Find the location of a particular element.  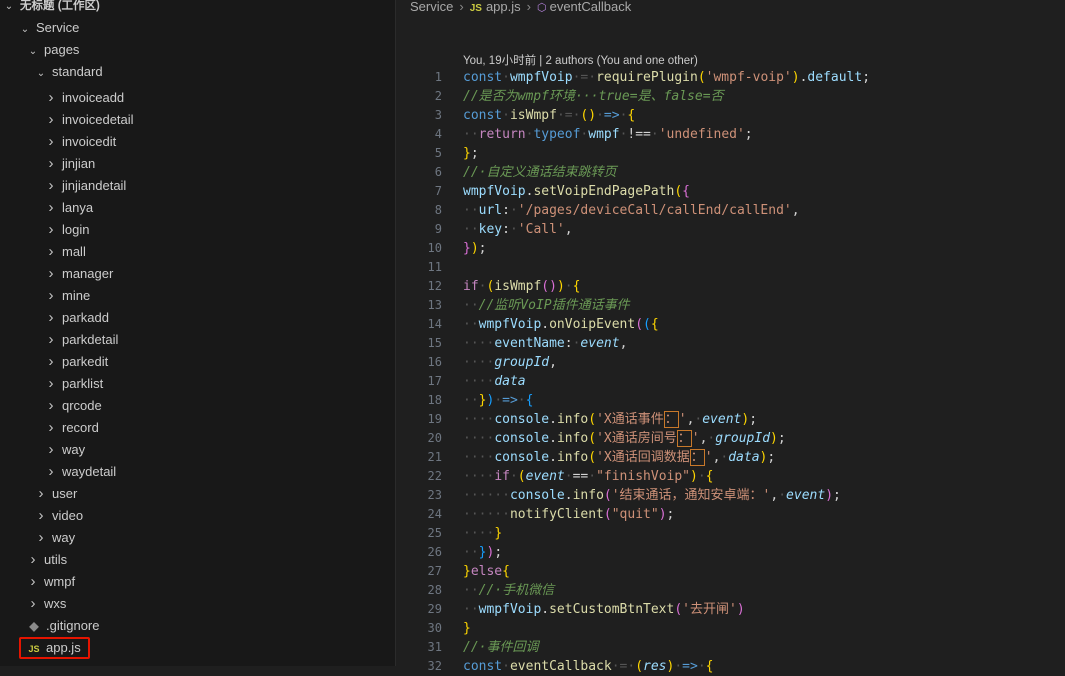

code-token: else is located at coordinates (486, 571).